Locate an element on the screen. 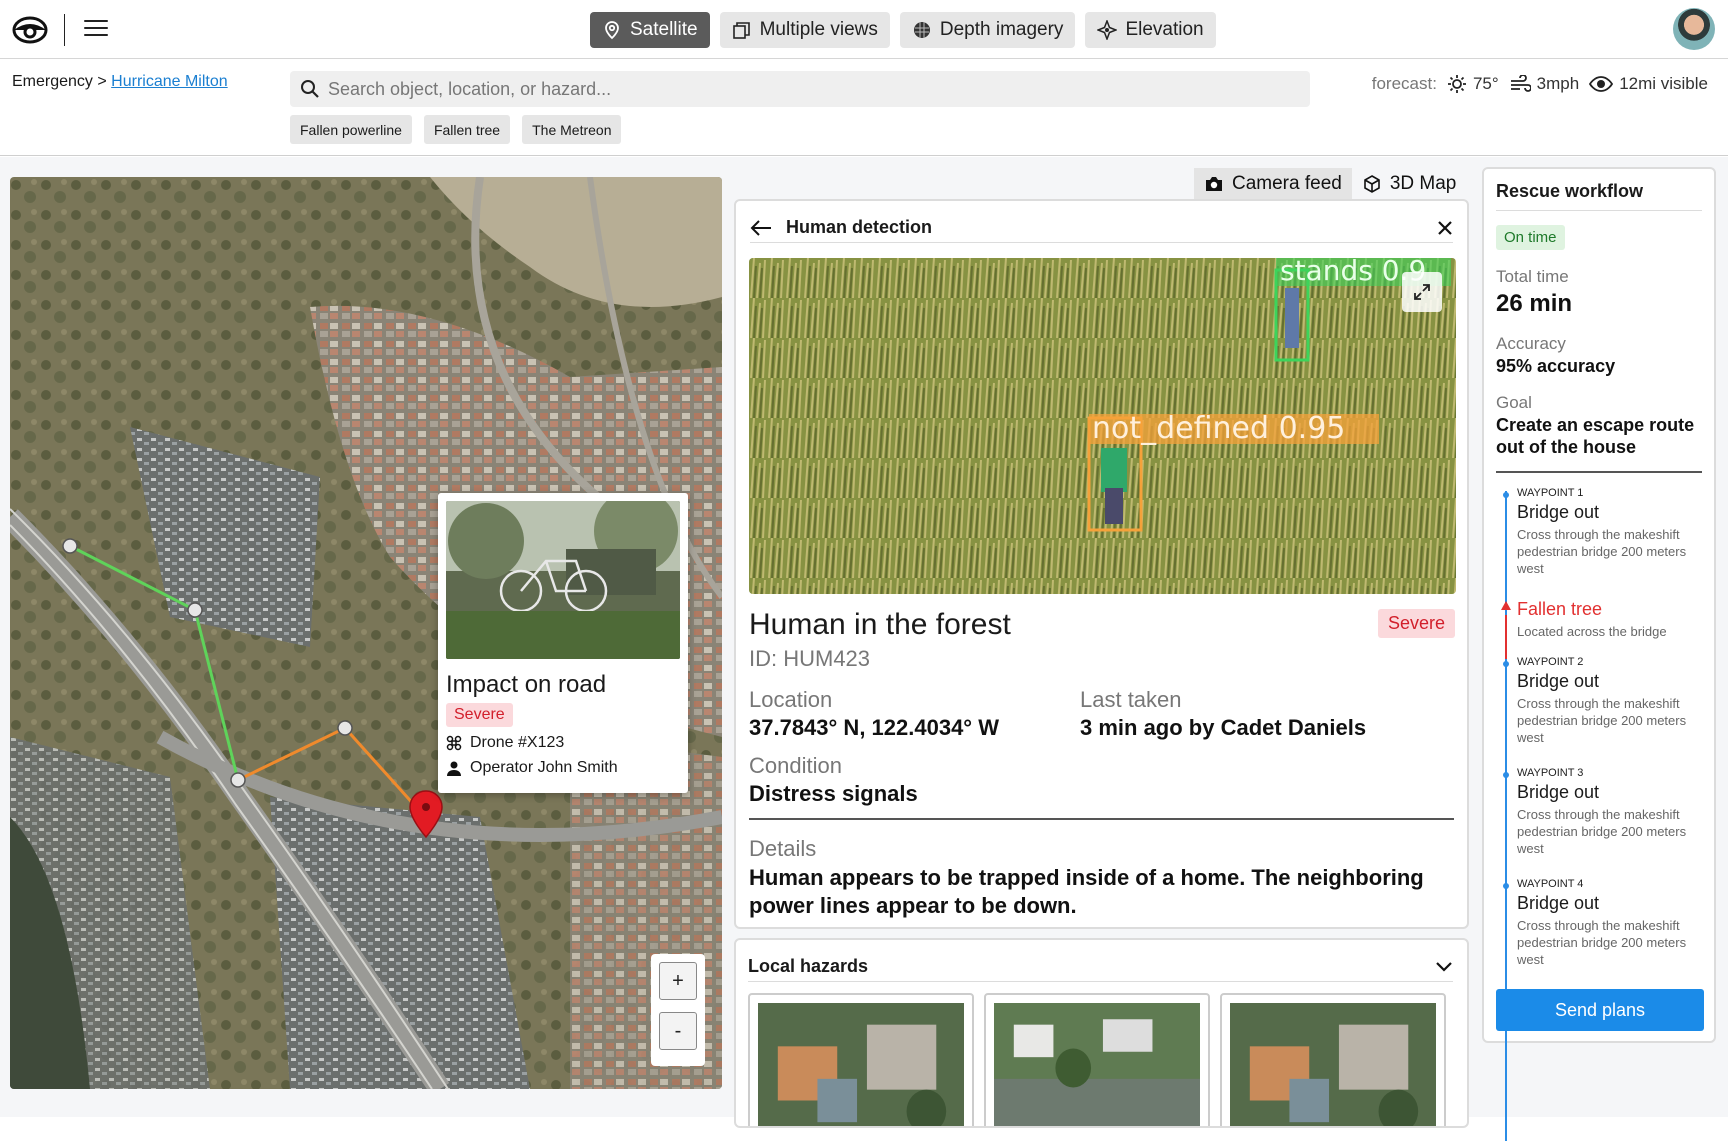  breadcrumb-root: Emergency is located at coordinates (52, 81).